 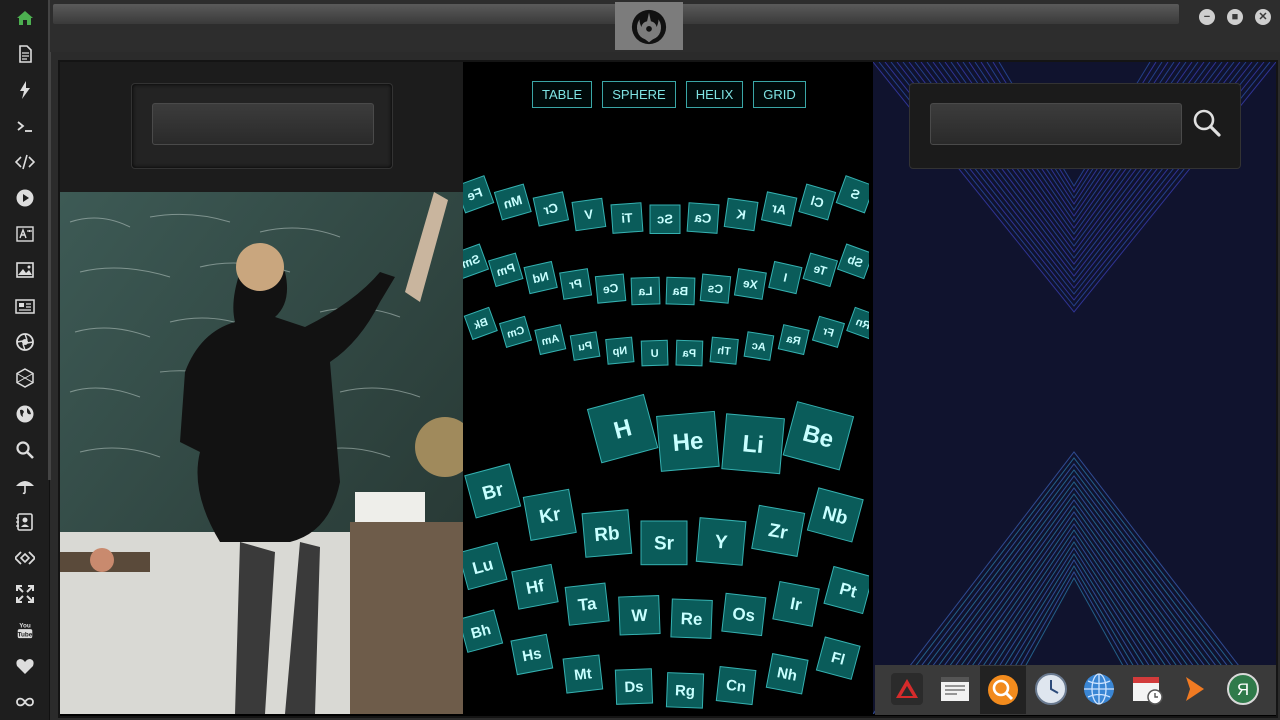 I want to click on search-icon, so click(x=25, y=450).